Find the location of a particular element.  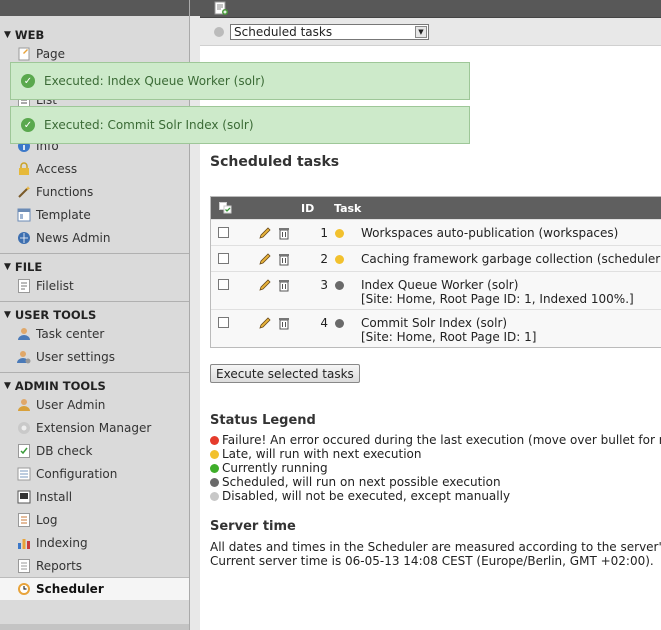

column-header-id: ID is located at coordinates (307, 208).